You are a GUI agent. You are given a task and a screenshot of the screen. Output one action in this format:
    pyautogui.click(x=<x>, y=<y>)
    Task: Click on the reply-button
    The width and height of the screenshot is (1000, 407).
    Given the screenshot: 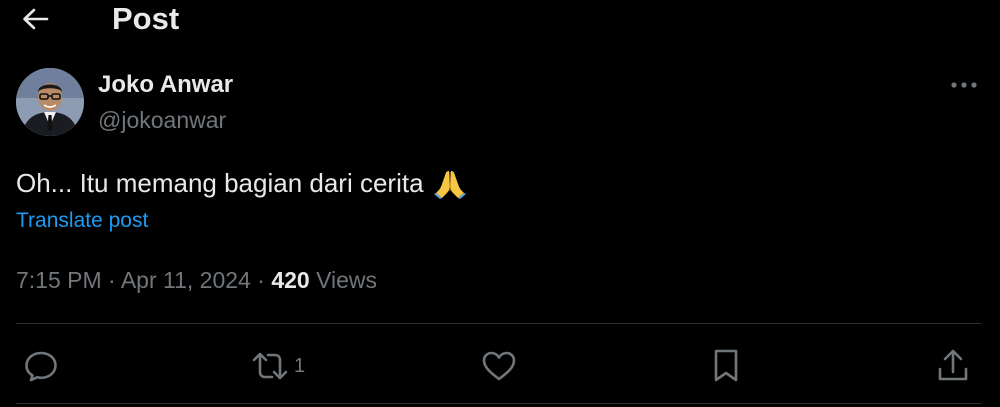 What is the action you would take?
    pyautogui.click(x=41, y=366)
    